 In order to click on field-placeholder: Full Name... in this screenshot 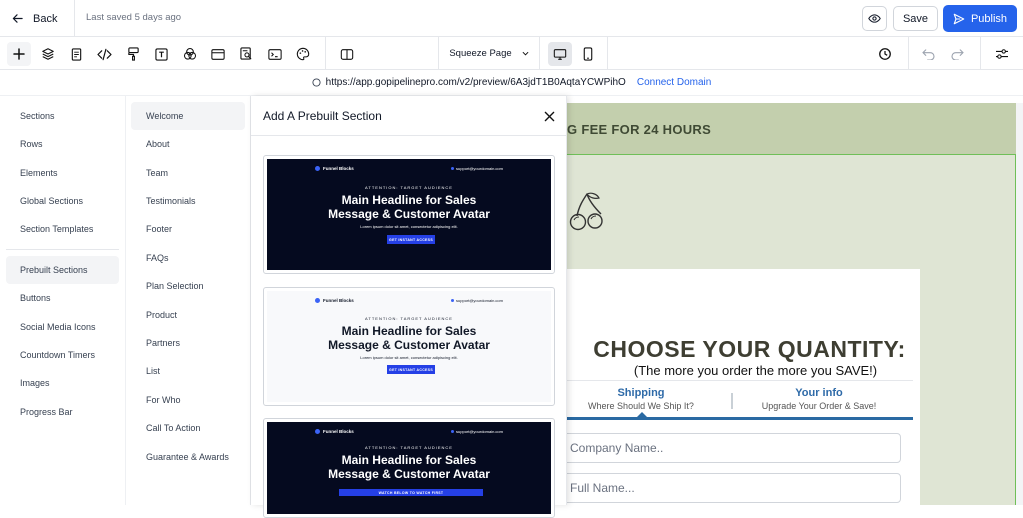, I will do `click(602, 488)`.